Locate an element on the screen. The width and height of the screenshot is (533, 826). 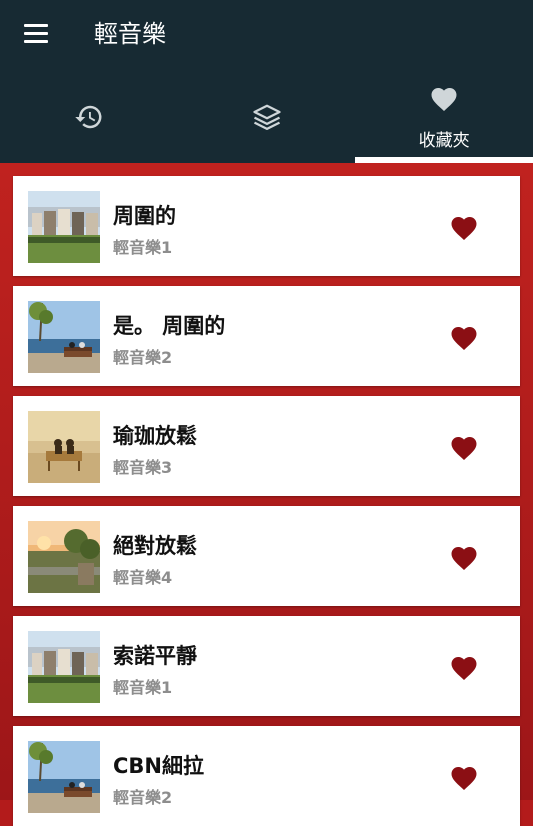
tab-history is located at coordinates (89, 115).